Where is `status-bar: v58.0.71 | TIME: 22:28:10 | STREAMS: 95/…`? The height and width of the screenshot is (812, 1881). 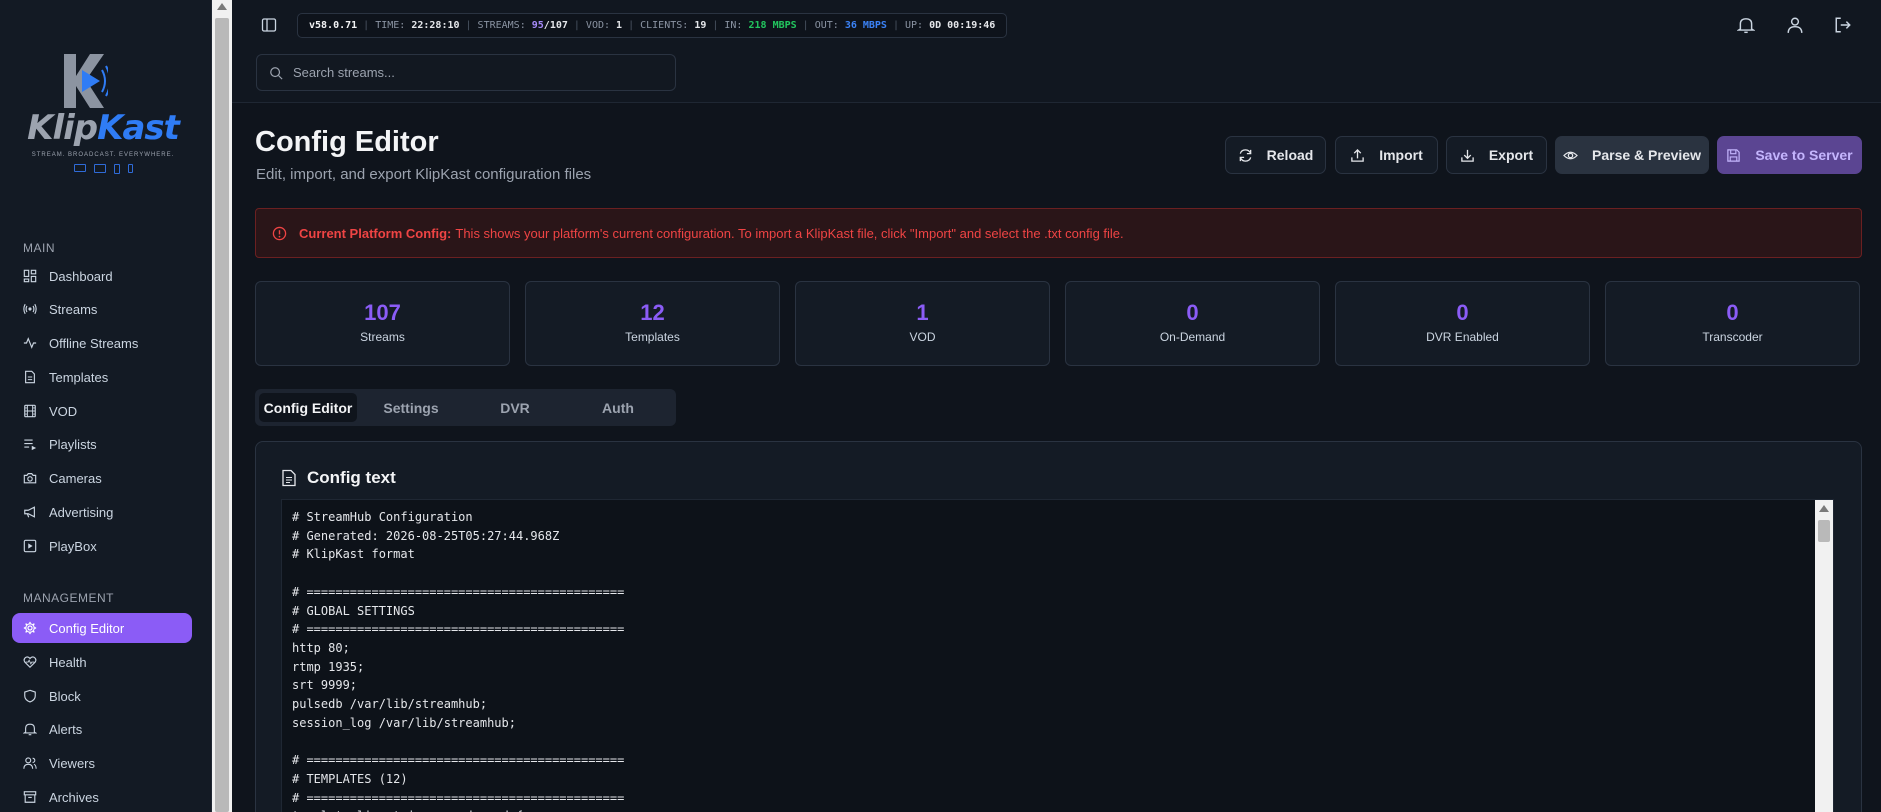
status-bar: v58.0.71 | TIME: 22:28:10 | STREAMS: 95/… is located at coordinates (652, 25).